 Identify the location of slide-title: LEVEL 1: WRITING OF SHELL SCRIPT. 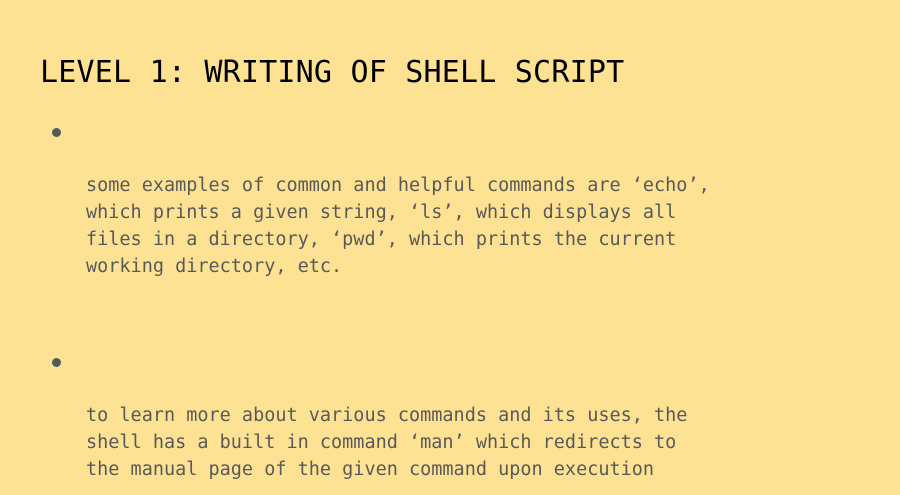
(332, 72).